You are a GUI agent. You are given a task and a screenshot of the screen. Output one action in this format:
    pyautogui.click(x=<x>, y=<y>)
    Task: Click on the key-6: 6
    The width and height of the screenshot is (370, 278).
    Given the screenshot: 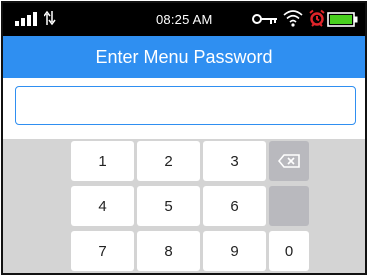 What is the action you would take?
    pyautogui.click(x=234, y=206)
    